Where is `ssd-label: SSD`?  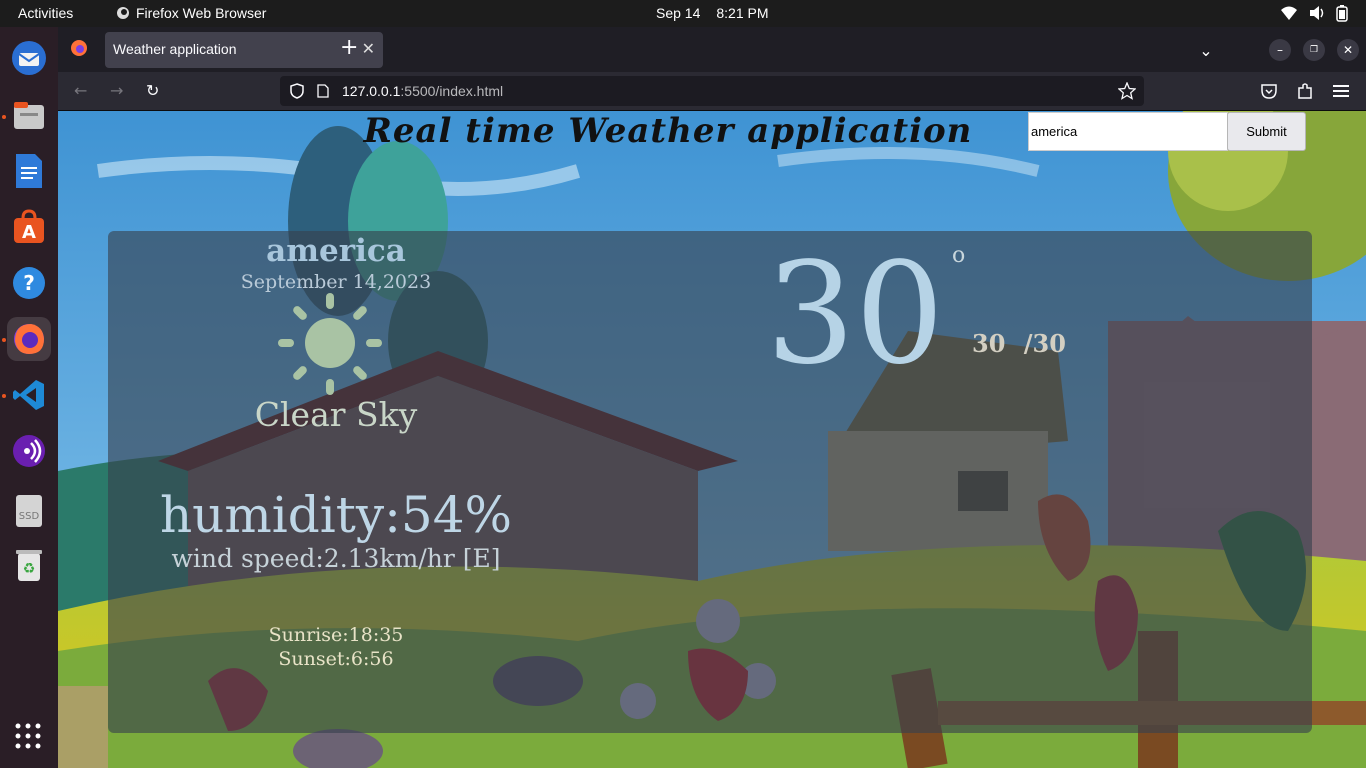
ssd-label: SSD is located at coordinates (29, 516).